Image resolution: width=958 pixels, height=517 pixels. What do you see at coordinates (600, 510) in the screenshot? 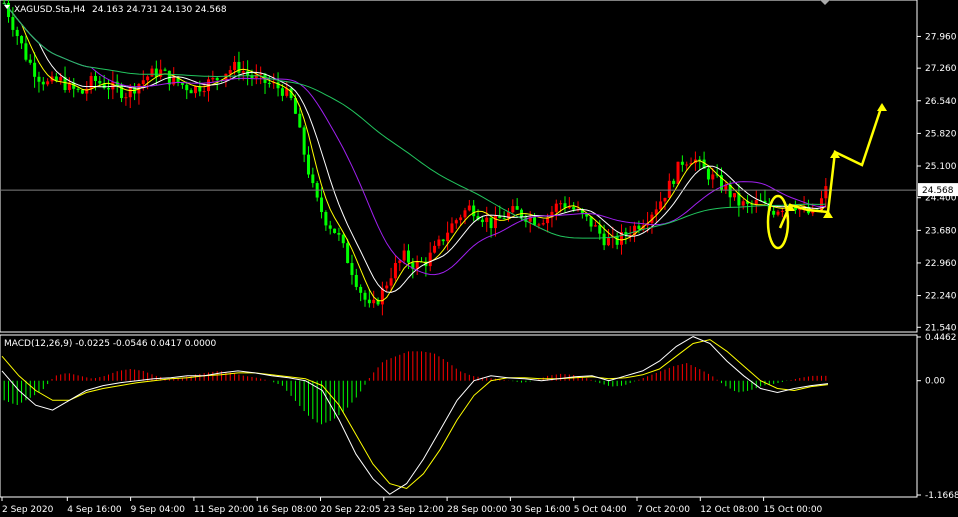
I see `time-tick-label: 5 Oct 04:00` at bounding box center [600, 510].